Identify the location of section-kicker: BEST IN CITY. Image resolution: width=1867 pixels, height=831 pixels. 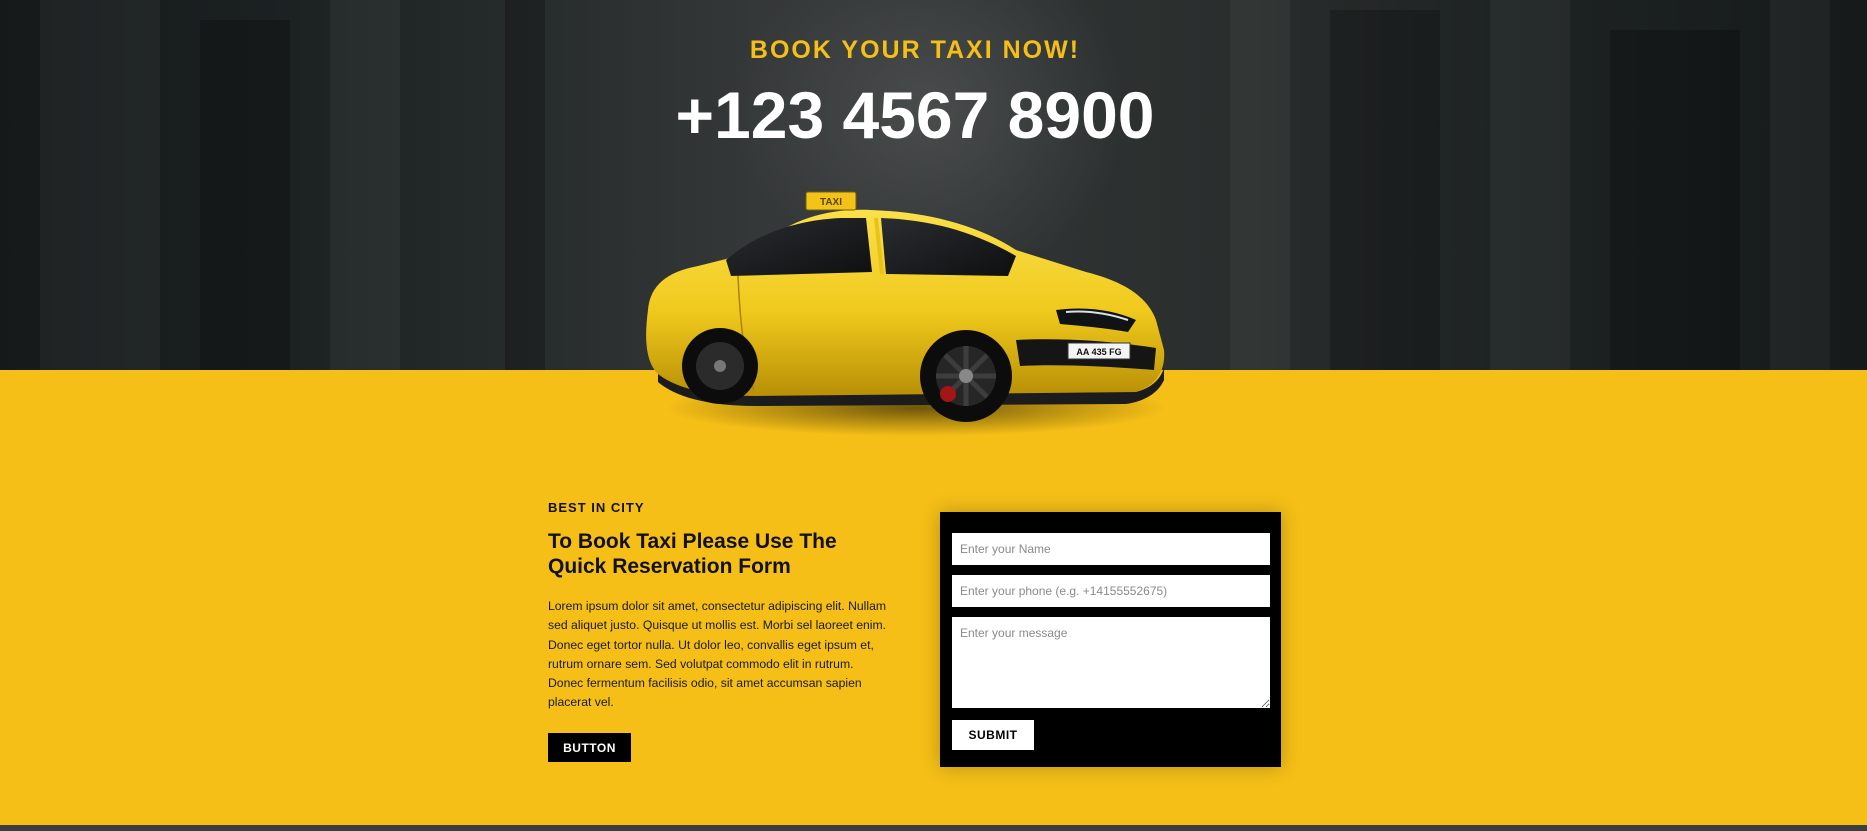
(596, 507).